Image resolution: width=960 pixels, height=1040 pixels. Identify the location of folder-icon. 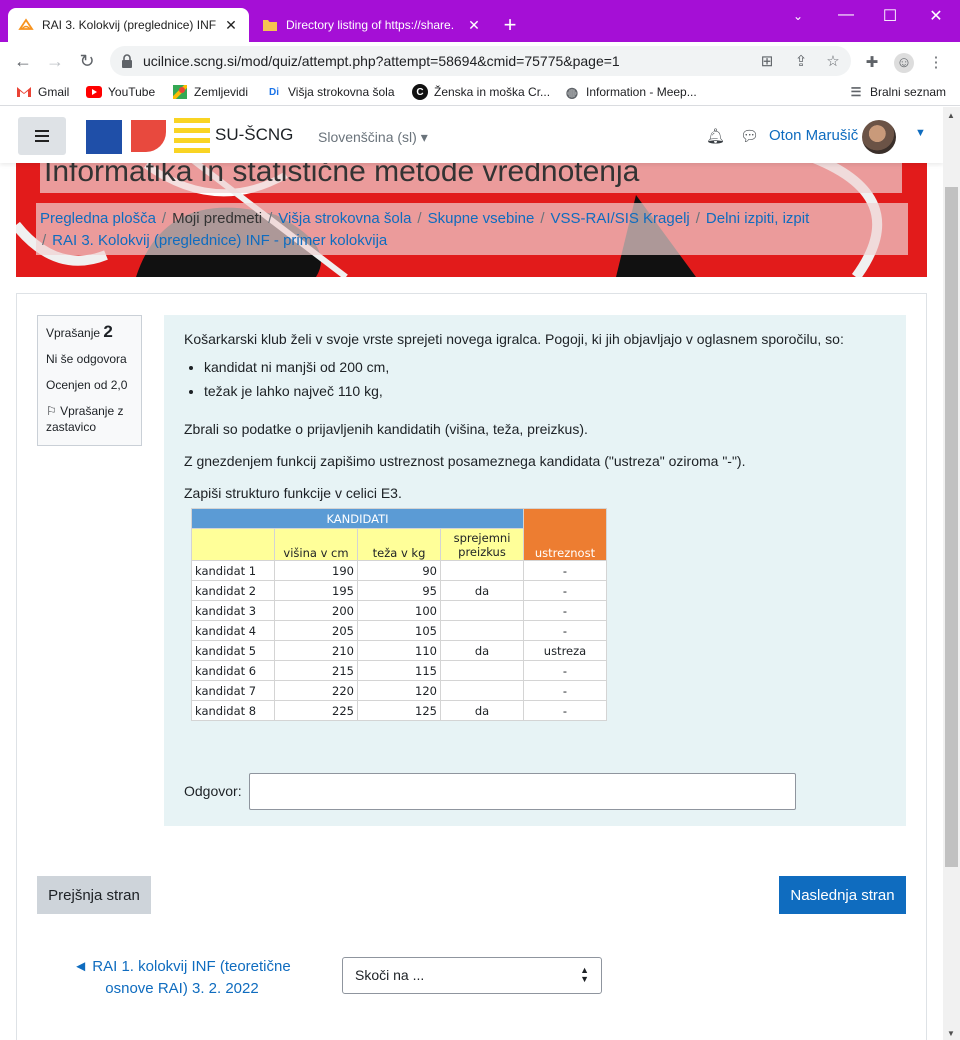
(270, 25).